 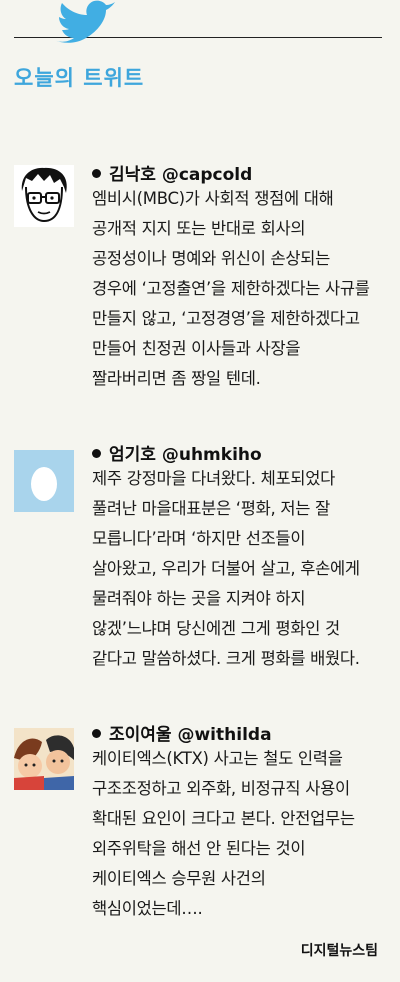 What do you see at coordinates (79, 78) in the screenshot?
I see `section-title: 오늘의 트위트` at bounding box center [79, 78].